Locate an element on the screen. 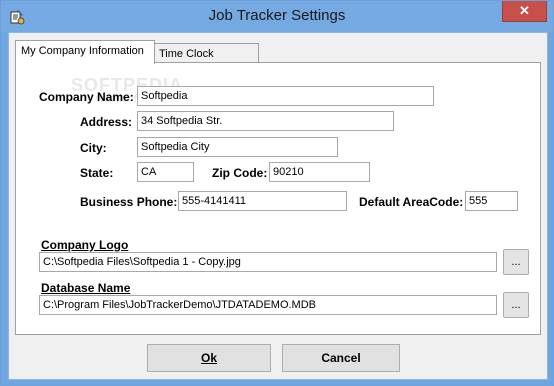  state-label: State: is located at coordinates (97, 173).